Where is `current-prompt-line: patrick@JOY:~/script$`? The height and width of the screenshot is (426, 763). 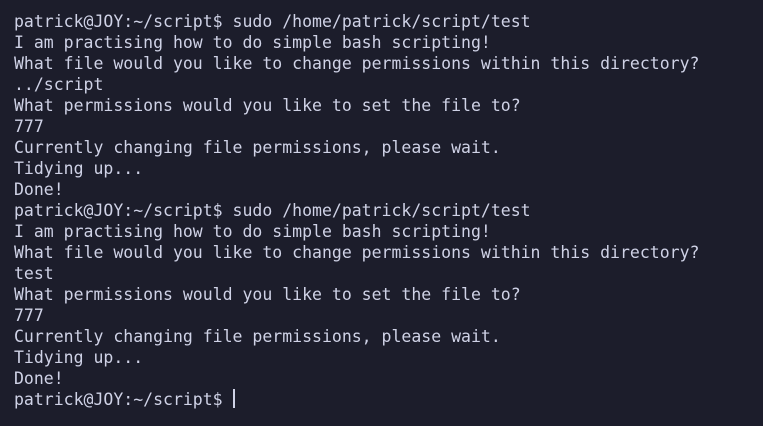 current-prompt-line: patrick@JOY:~/script$ is located at coordinates (388, 399).